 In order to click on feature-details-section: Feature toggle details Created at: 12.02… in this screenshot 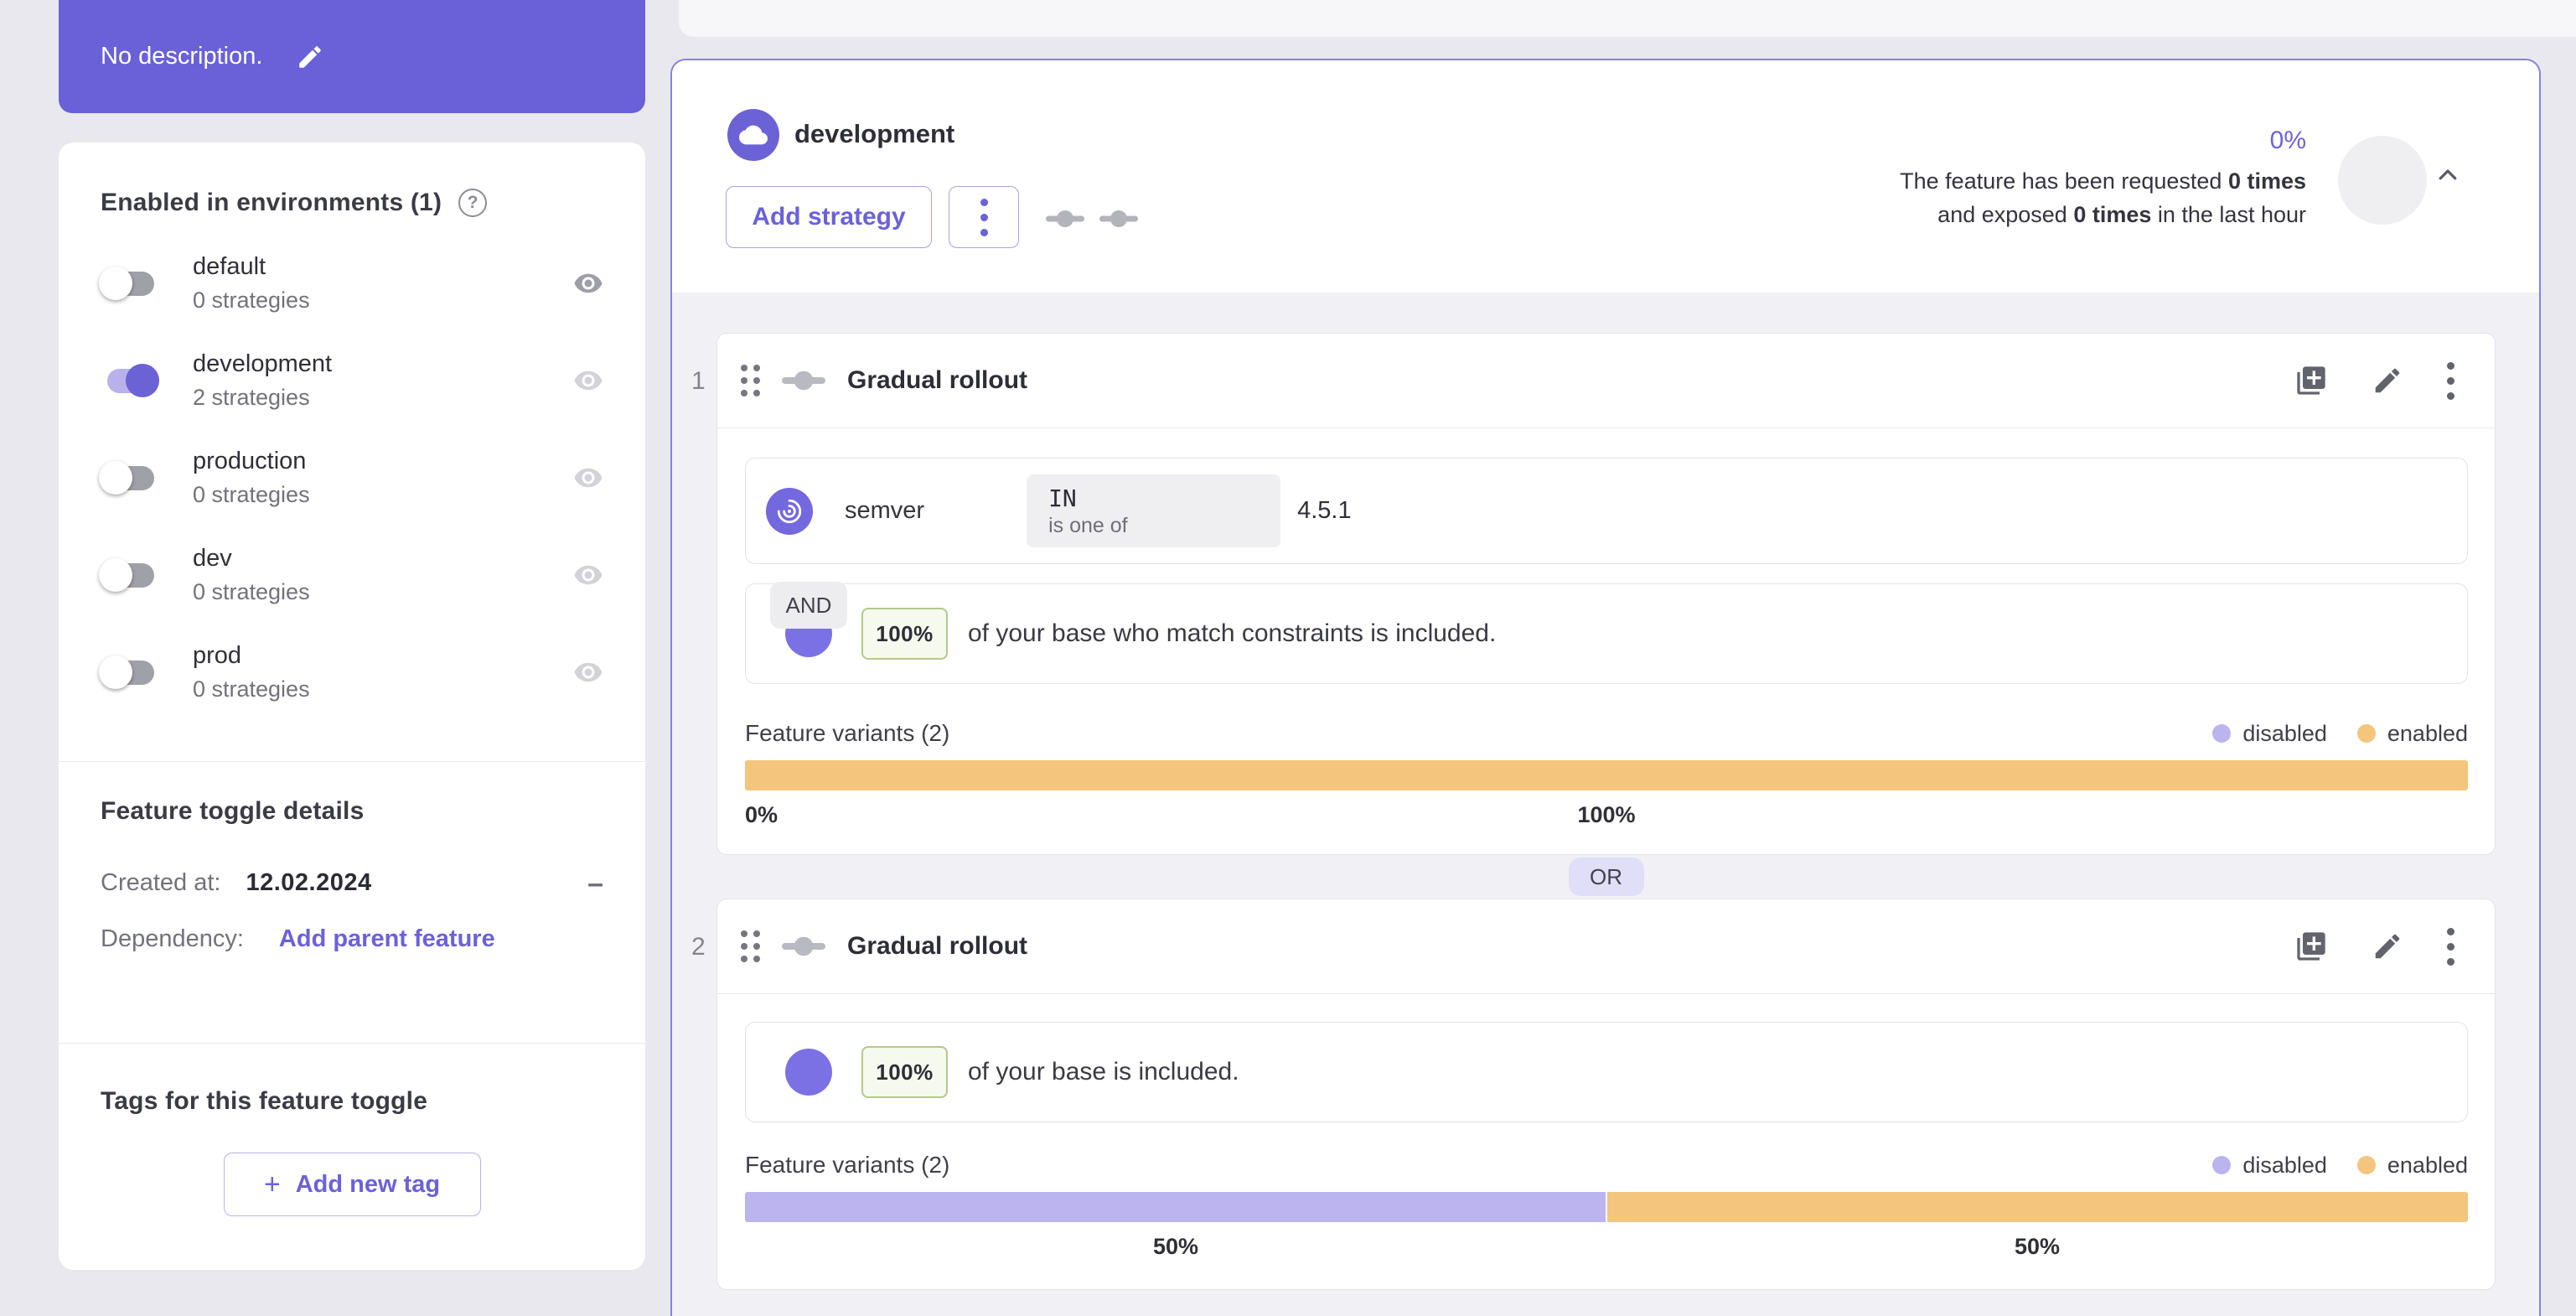, I will do `click(352, 902)`.